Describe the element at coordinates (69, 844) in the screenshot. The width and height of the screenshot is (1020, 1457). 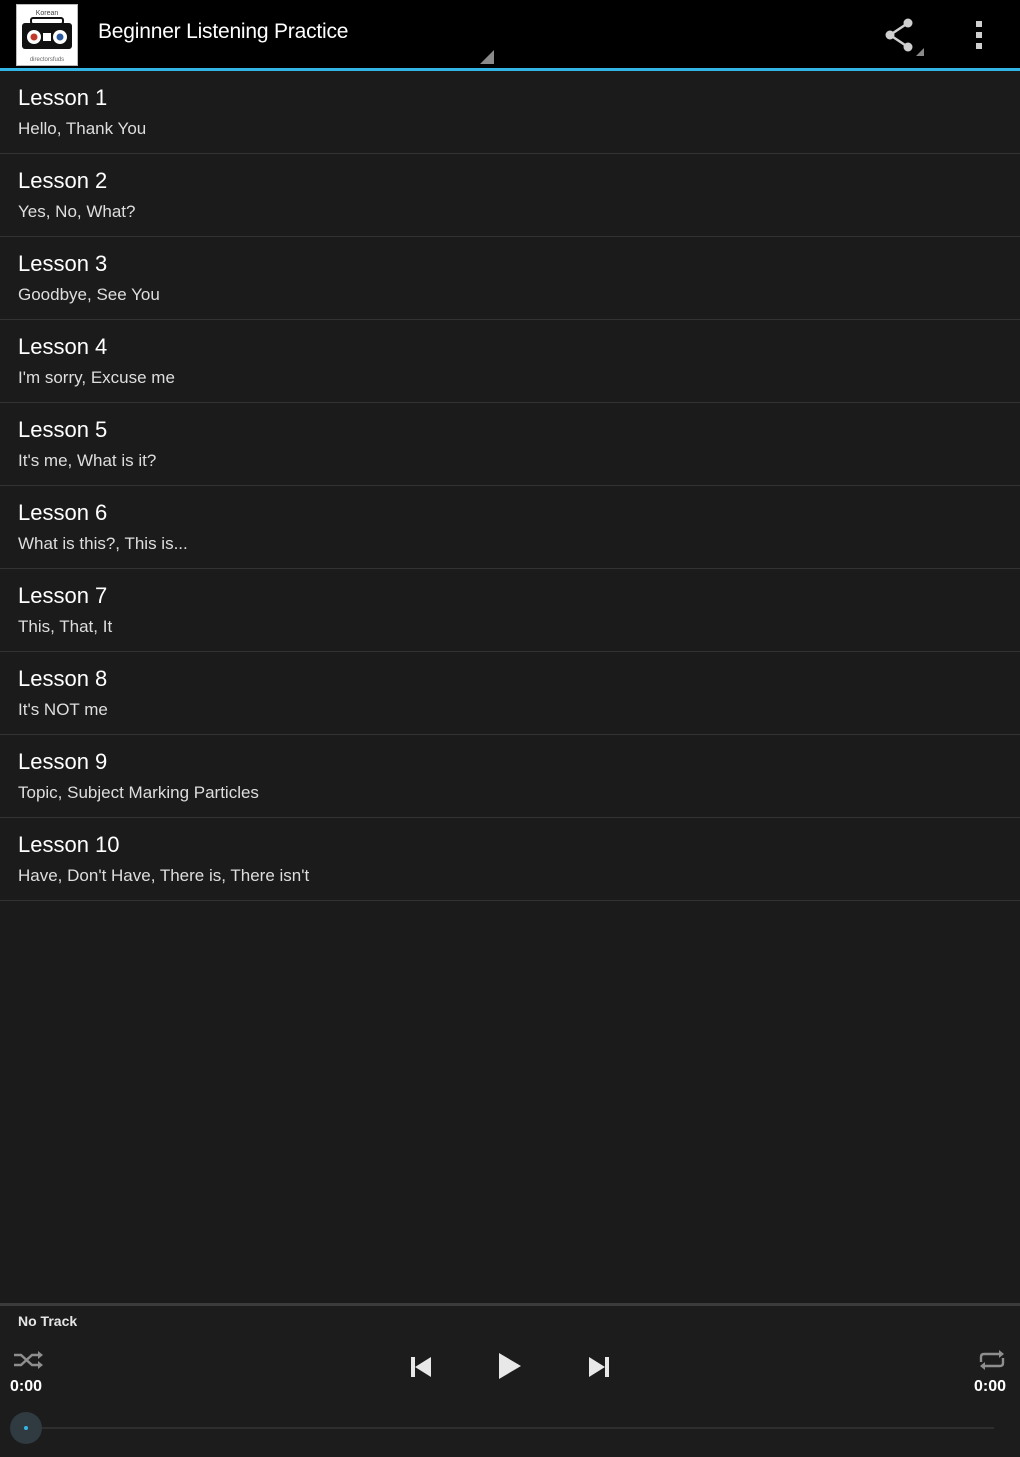
I see `lesson-title: Lesson 10` at that location.